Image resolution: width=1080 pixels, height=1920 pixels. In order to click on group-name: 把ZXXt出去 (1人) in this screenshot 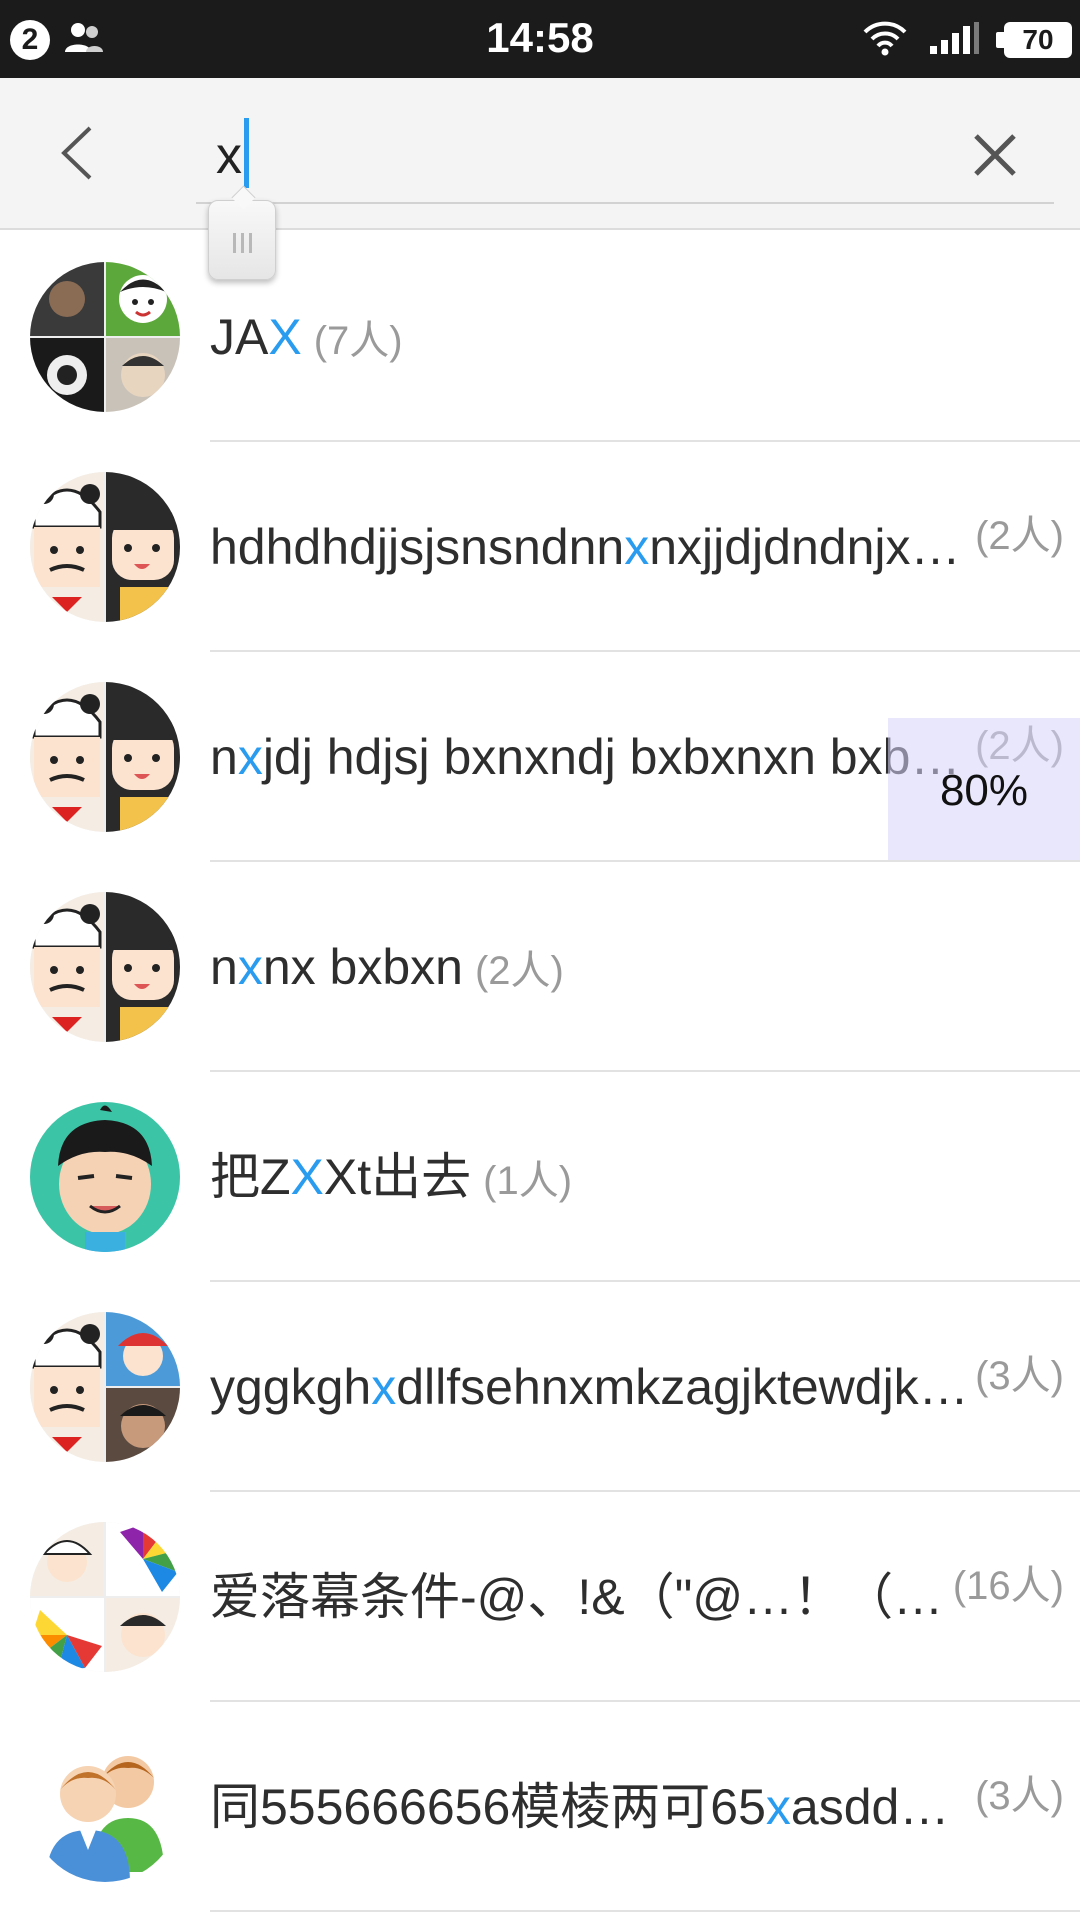, I will do `click(391, 1177)`.